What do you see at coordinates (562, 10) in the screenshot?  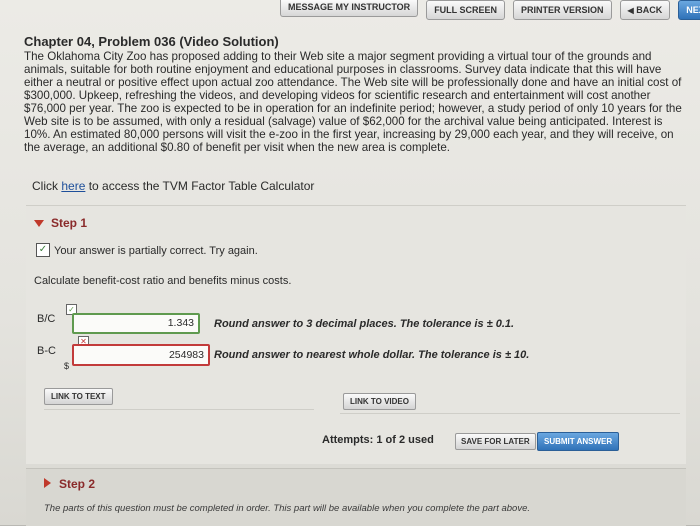 I see `printer-version-button: PRINTER VERSION` at bounding box center [562, 10].